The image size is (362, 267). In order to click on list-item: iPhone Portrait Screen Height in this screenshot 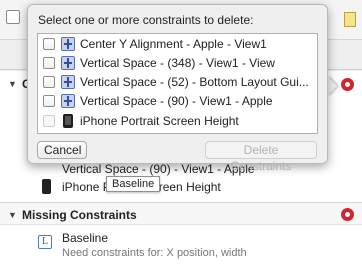, I will do `click(177, 120)`.